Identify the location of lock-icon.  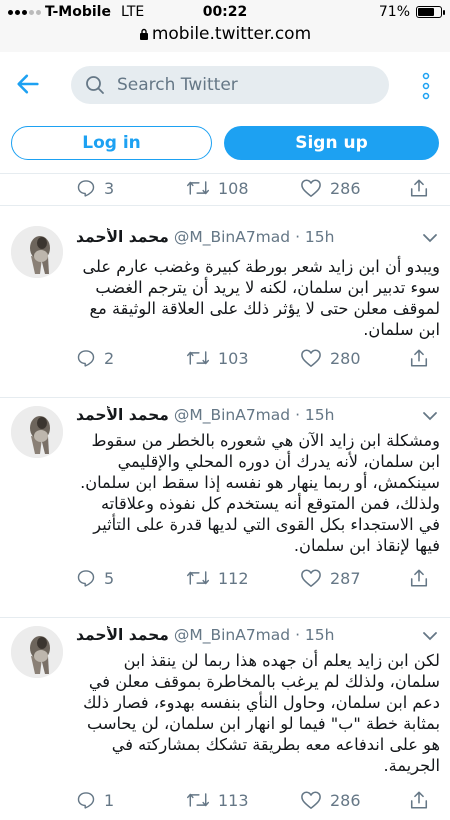
(143, 34).